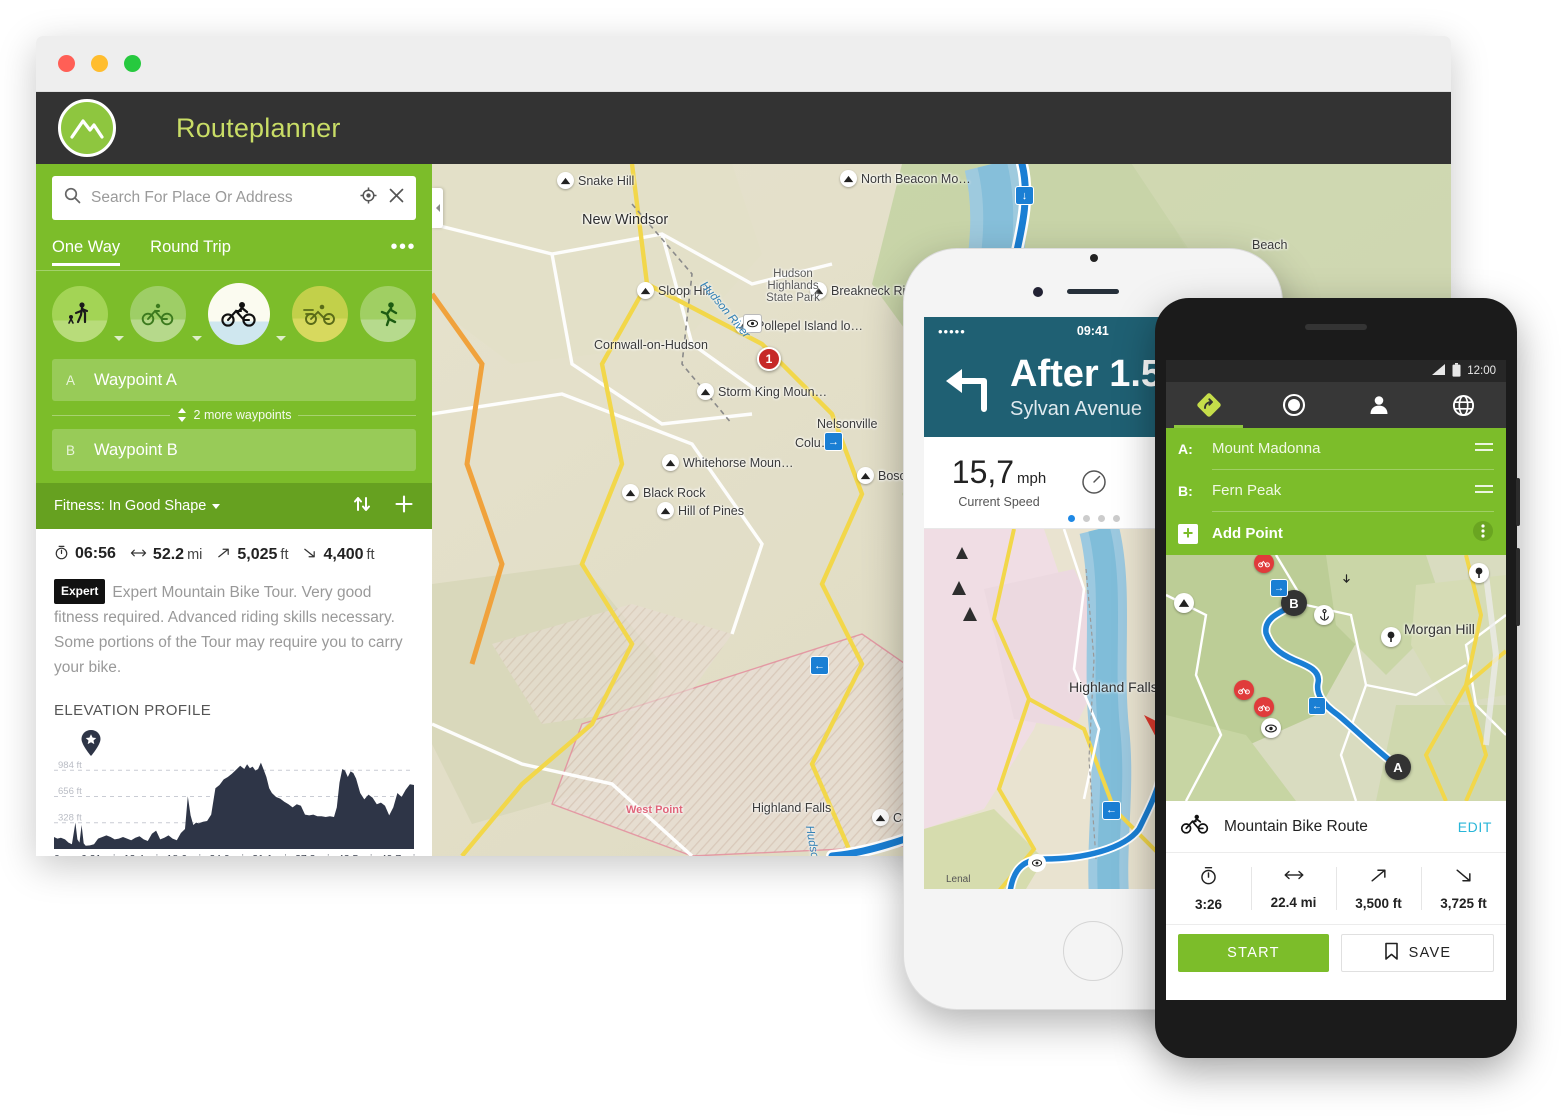 The image size is (1562, 1120). Describe the element at coordinates (137, 506) in the screenshot. I see `fitness-dropdown: Fitness: In Good Shape` at that location.